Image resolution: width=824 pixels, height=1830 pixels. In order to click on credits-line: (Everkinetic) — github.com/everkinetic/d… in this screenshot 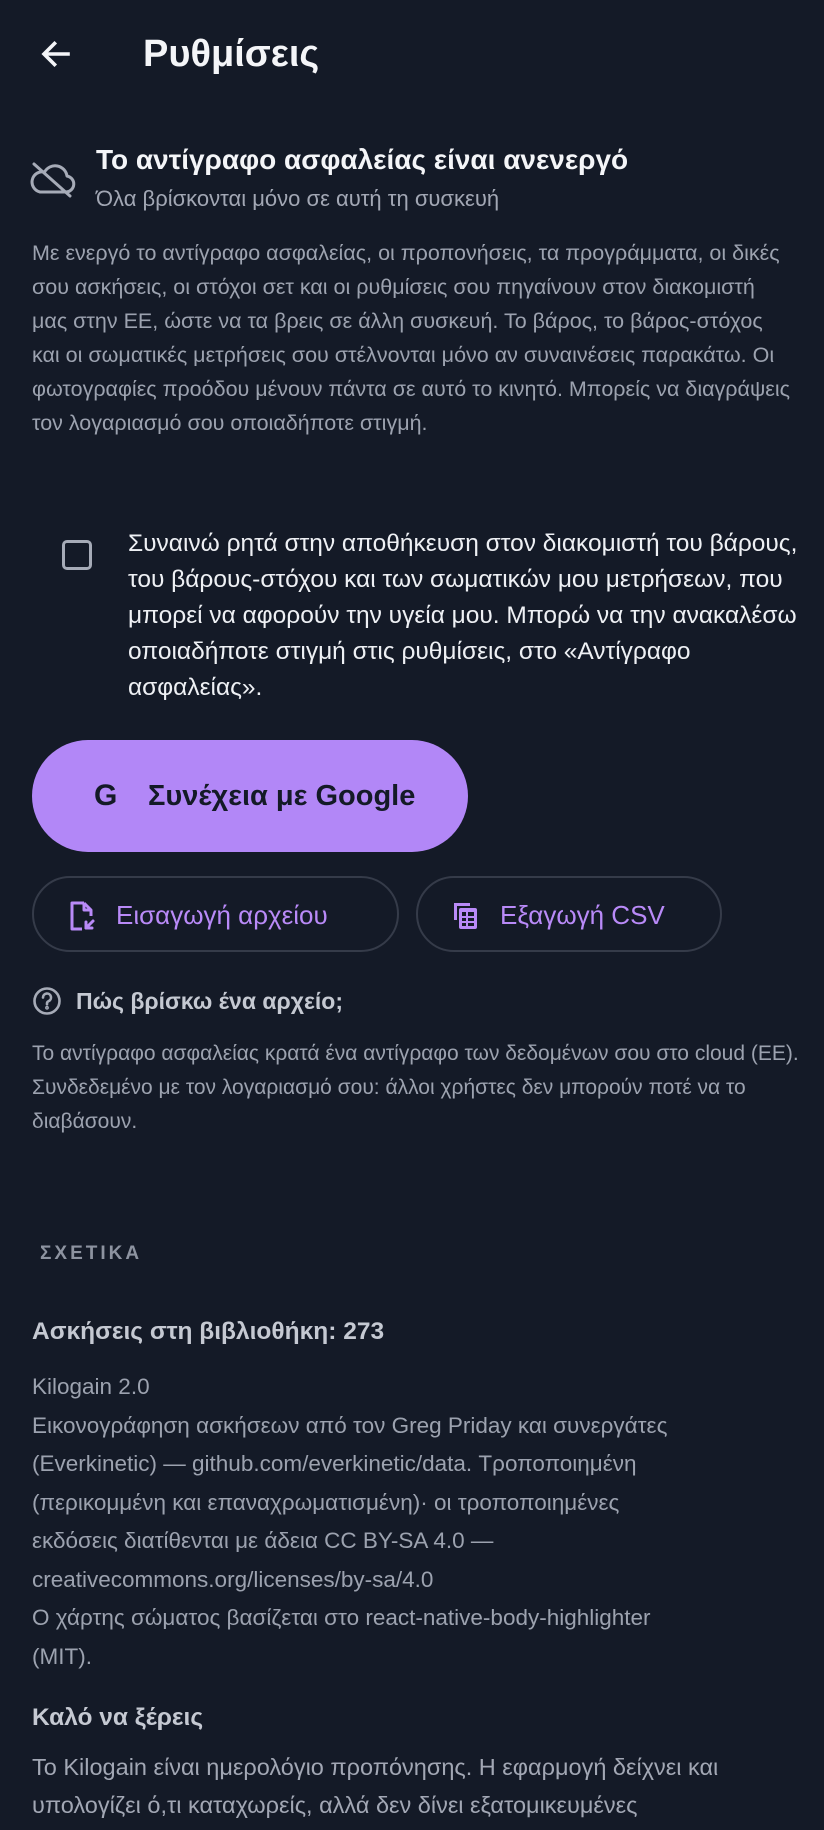, I will do `click(334, 1463)`.